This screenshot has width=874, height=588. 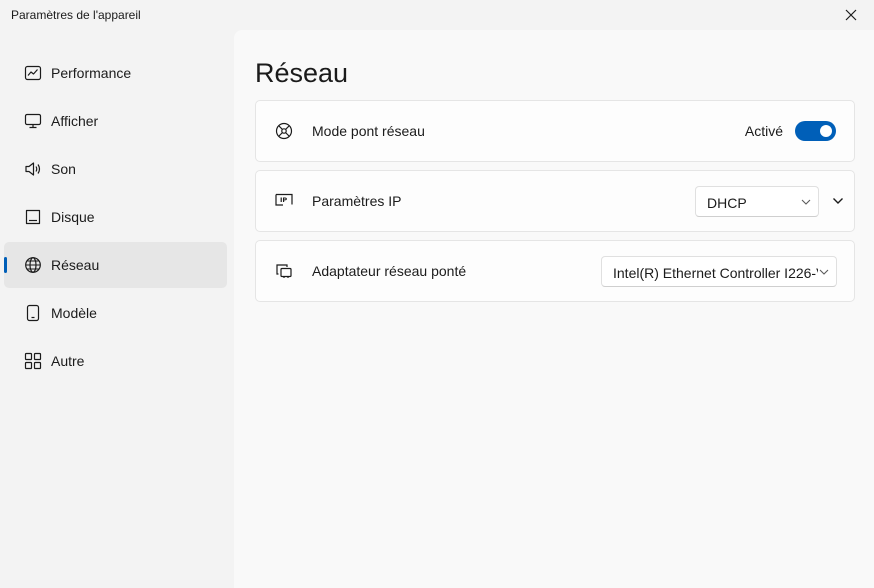 I want to click on globe-icon, so click(x=33, y=265).